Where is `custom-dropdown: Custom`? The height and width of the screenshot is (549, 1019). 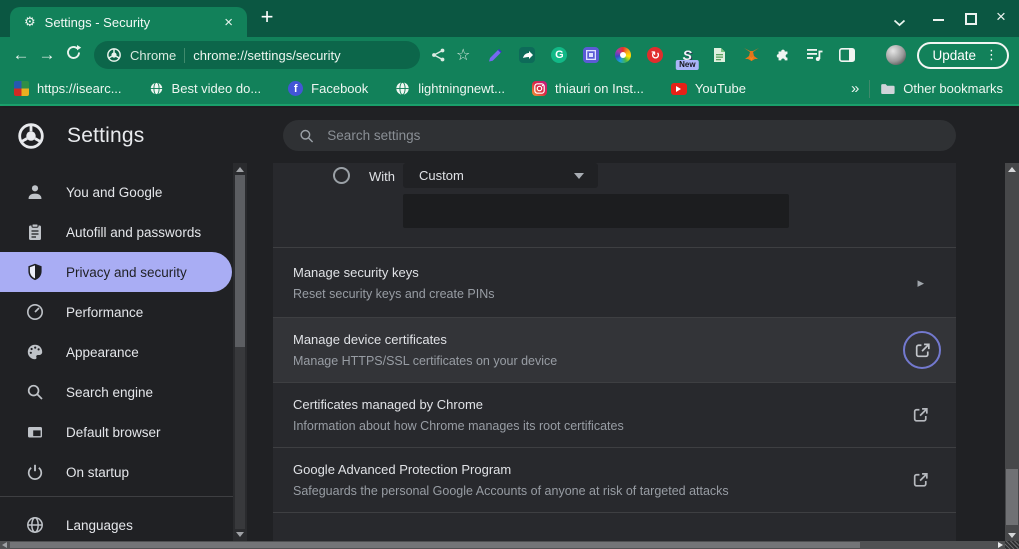
custom-dropdown: Custom is located at coordinates (500, 175).